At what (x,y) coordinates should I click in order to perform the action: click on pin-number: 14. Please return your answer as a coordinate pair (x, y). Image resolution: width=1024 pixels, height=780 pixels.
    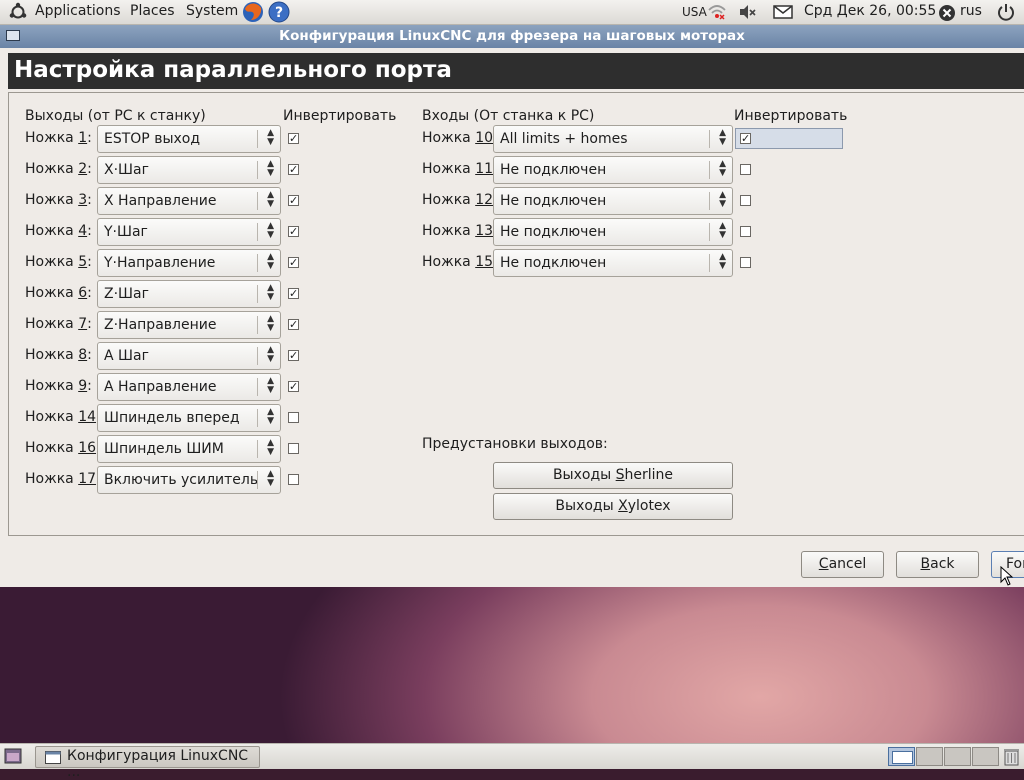
    Looking at the image, I should click on (87, 417).